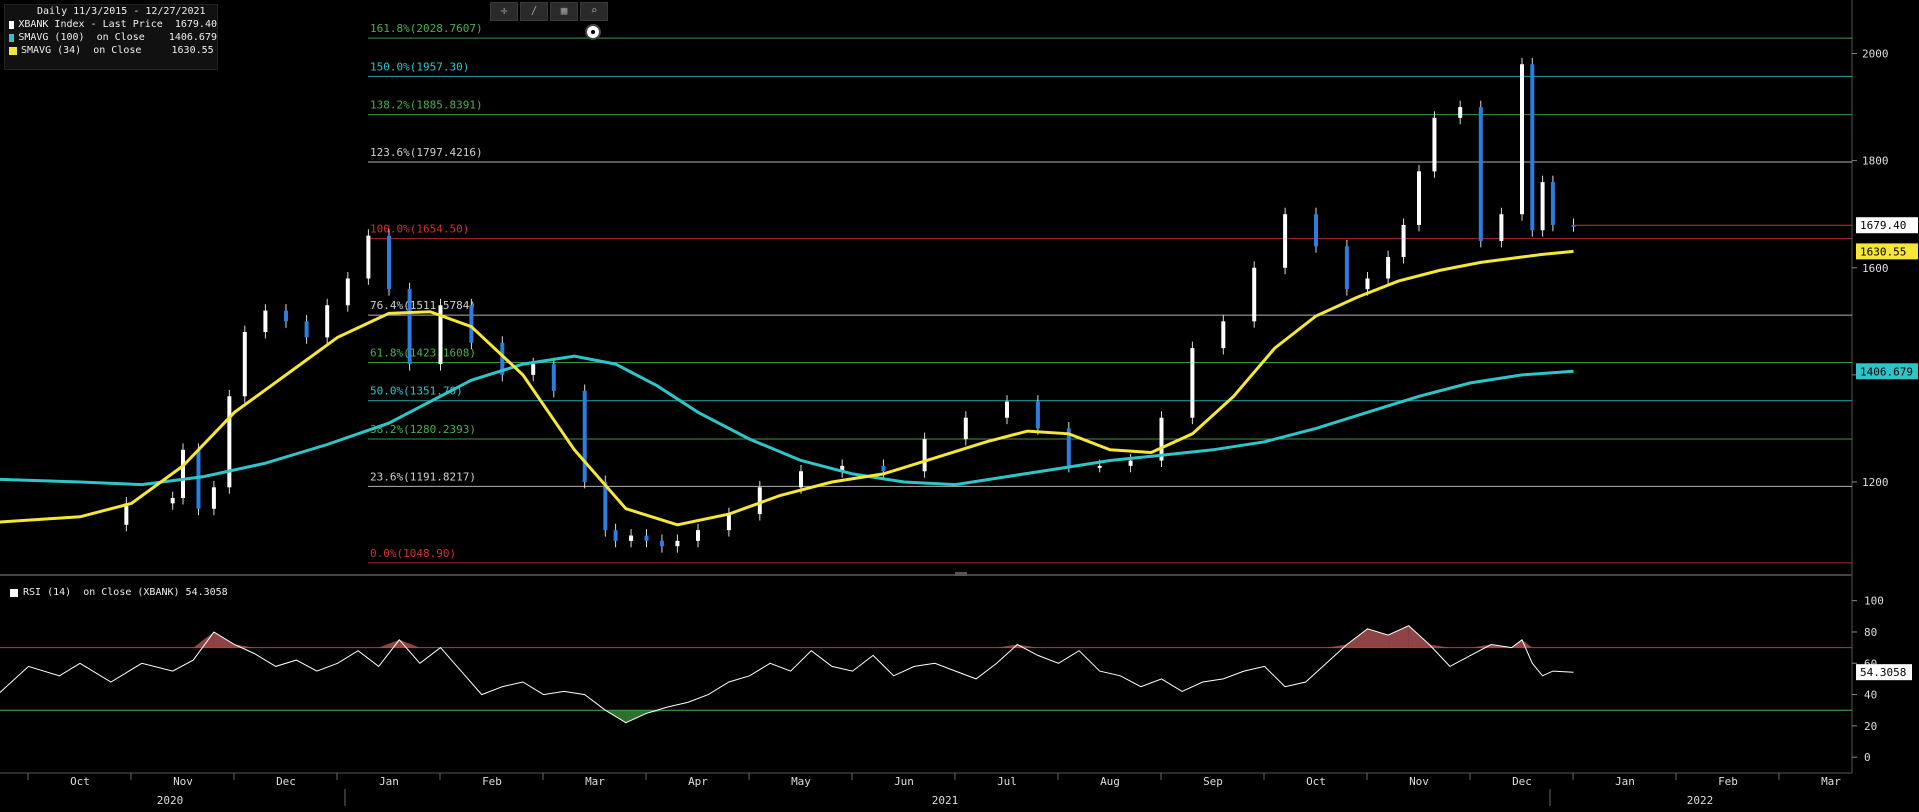  I want to click on fib-label: 0.0%(1048.90), so click(413, 553).